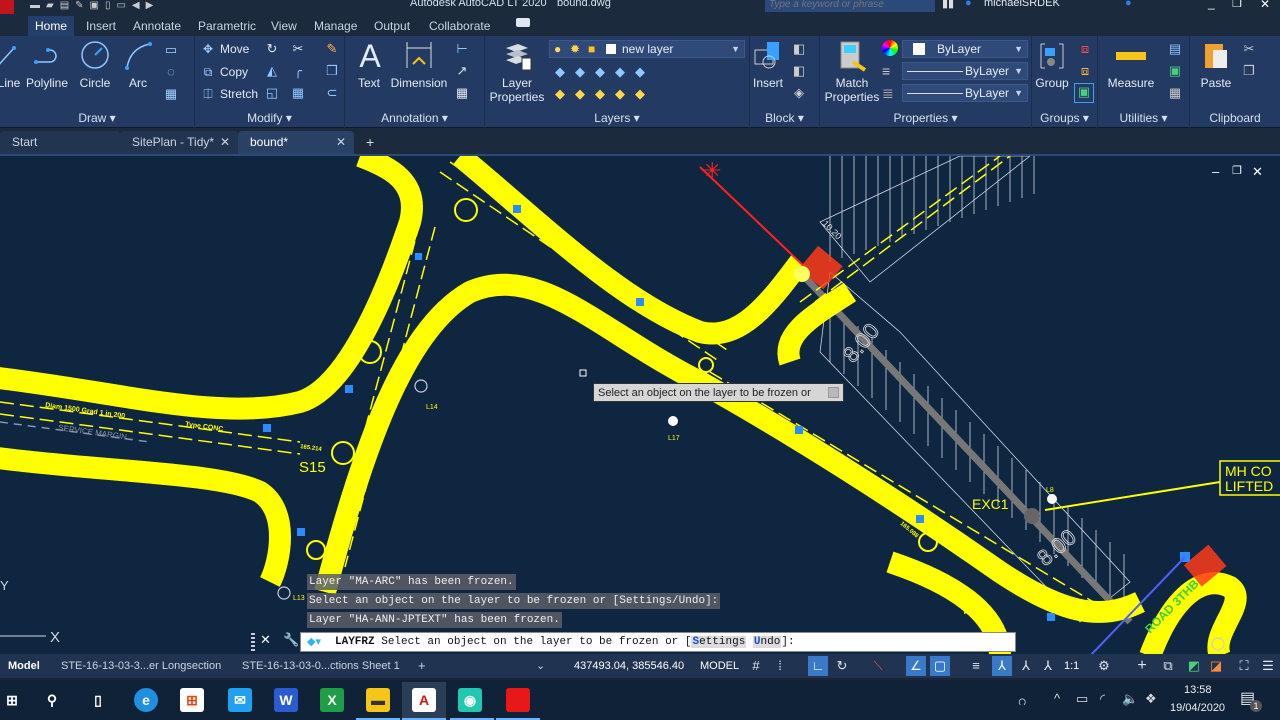 This screenshot has width=1280, height=720. Describe the element at coordinates (1249, 49) in the screenshot. I see `cut-icon: ✂` at that location.